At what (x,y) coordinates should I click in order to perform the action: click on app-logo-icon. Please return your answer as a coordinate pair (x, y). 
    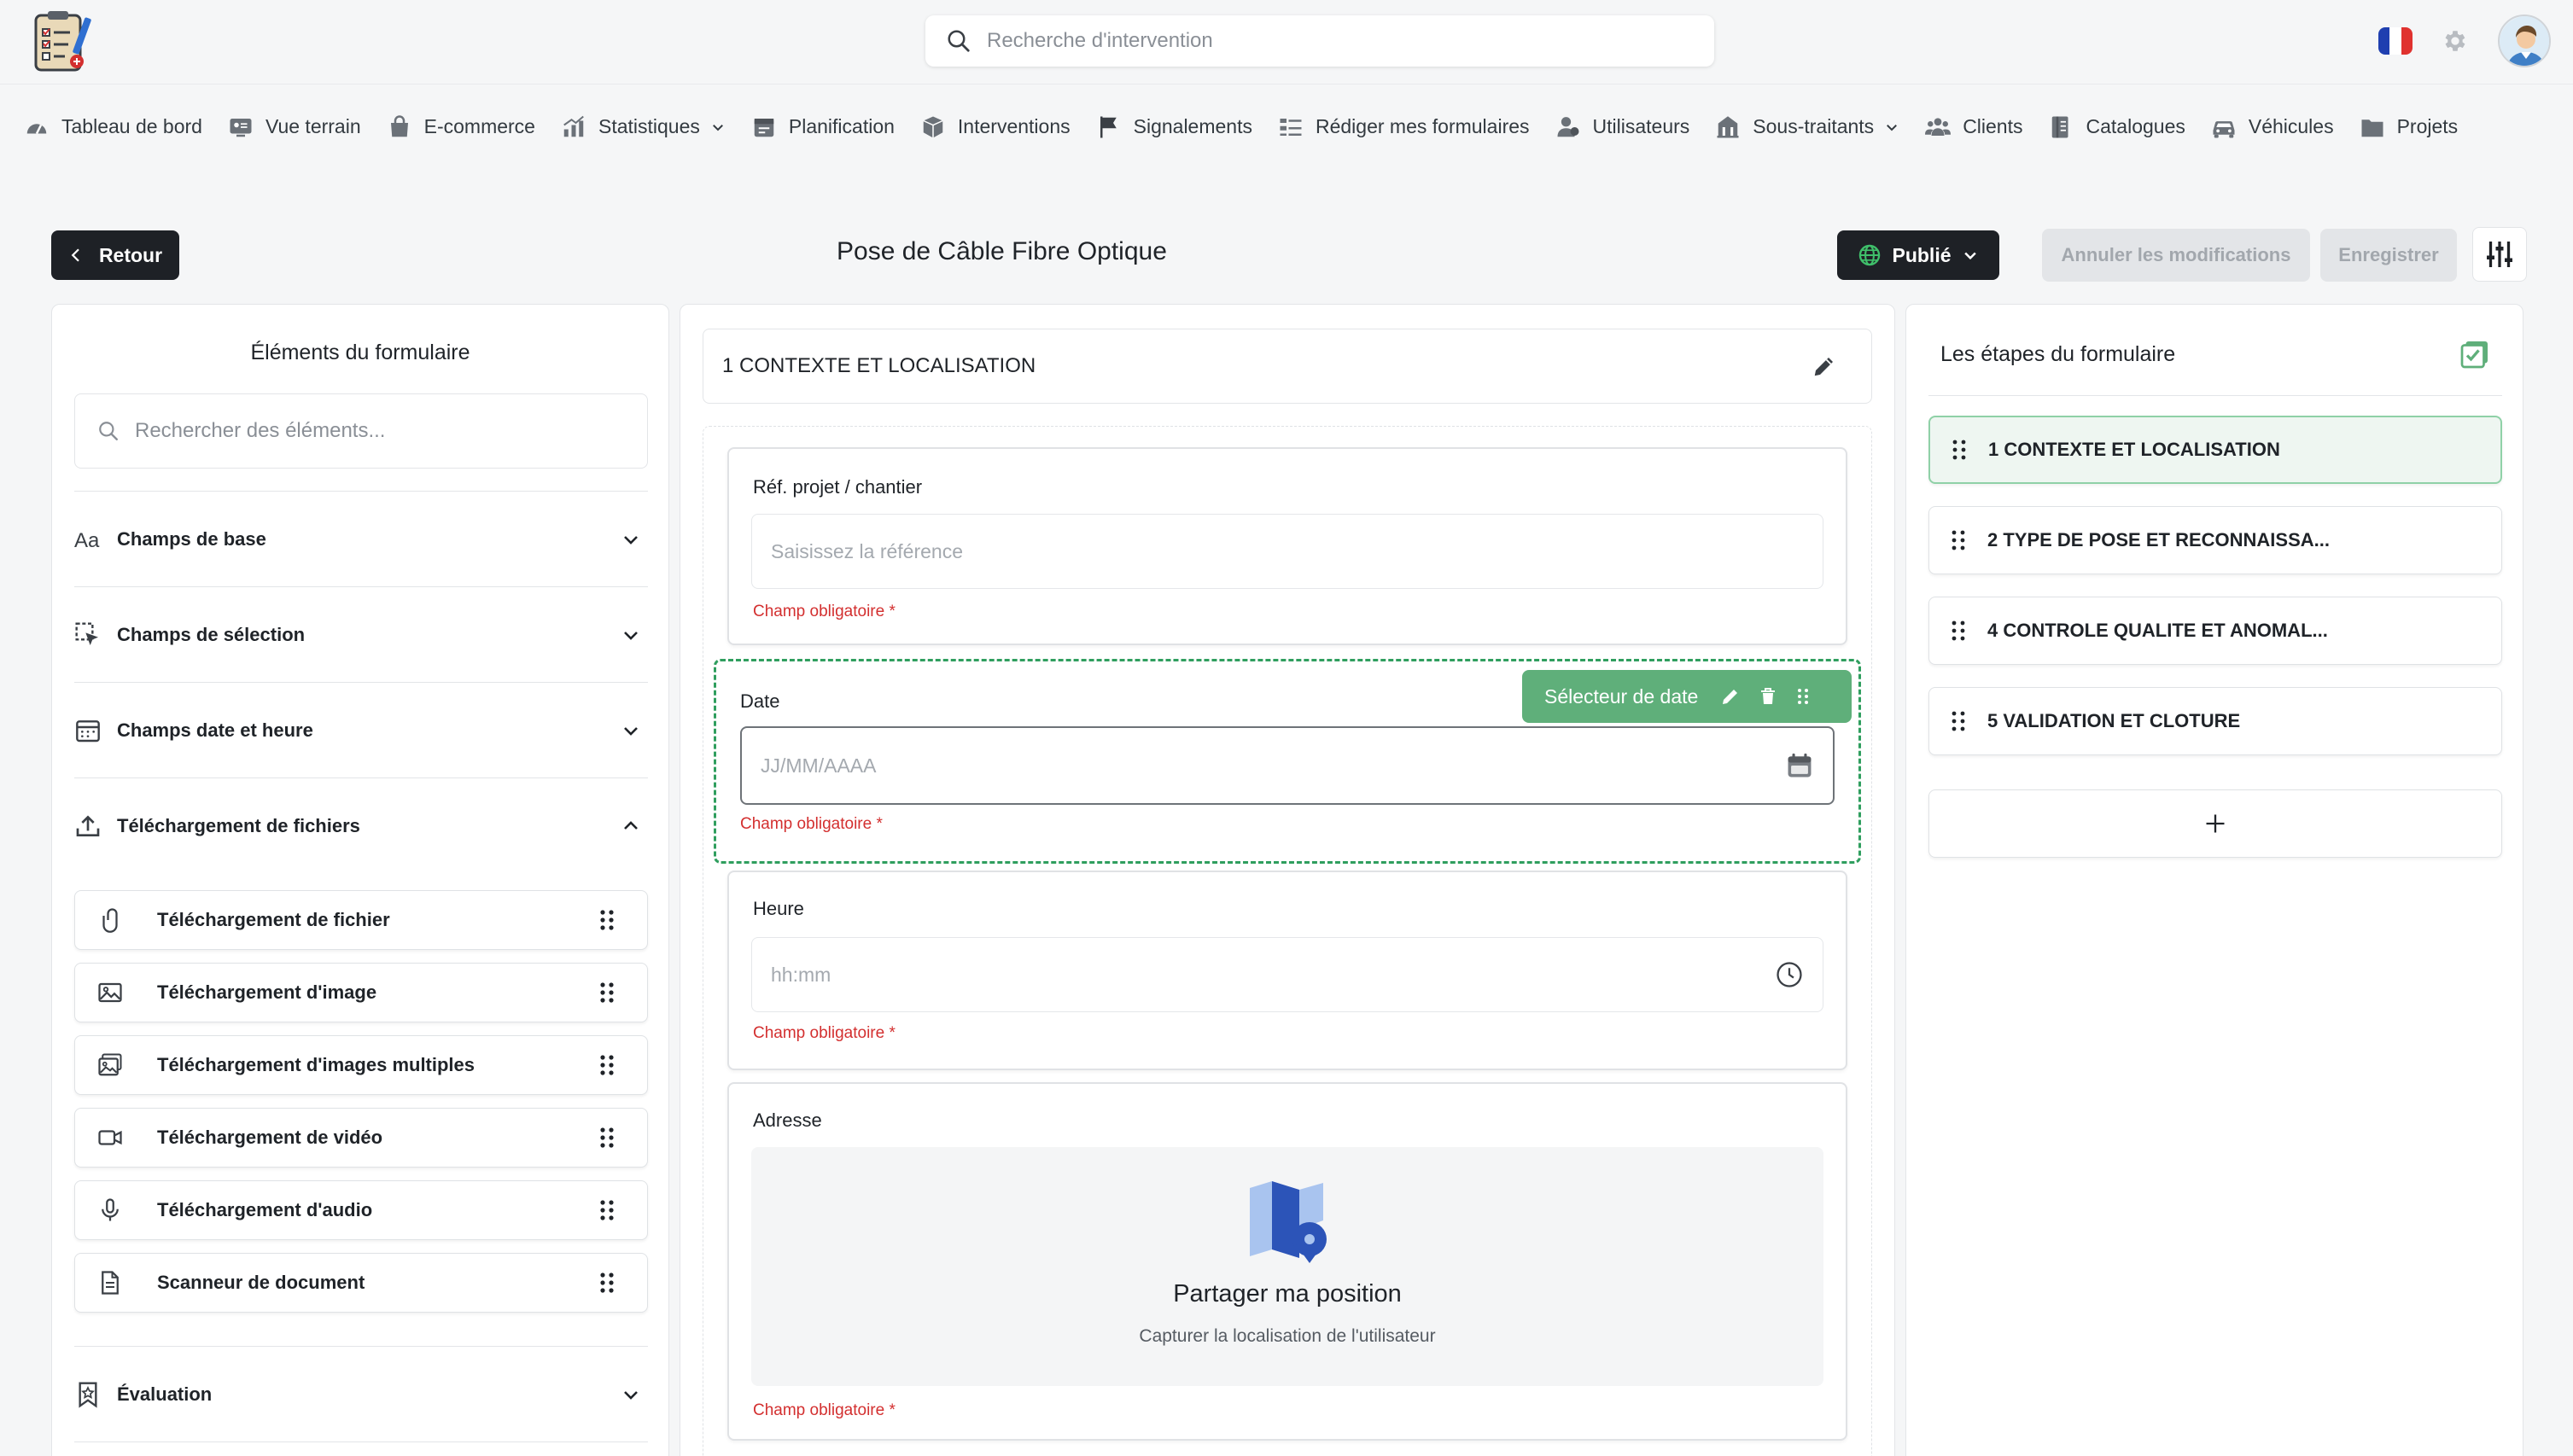
    Looking at the image, I should click on (64, 41).